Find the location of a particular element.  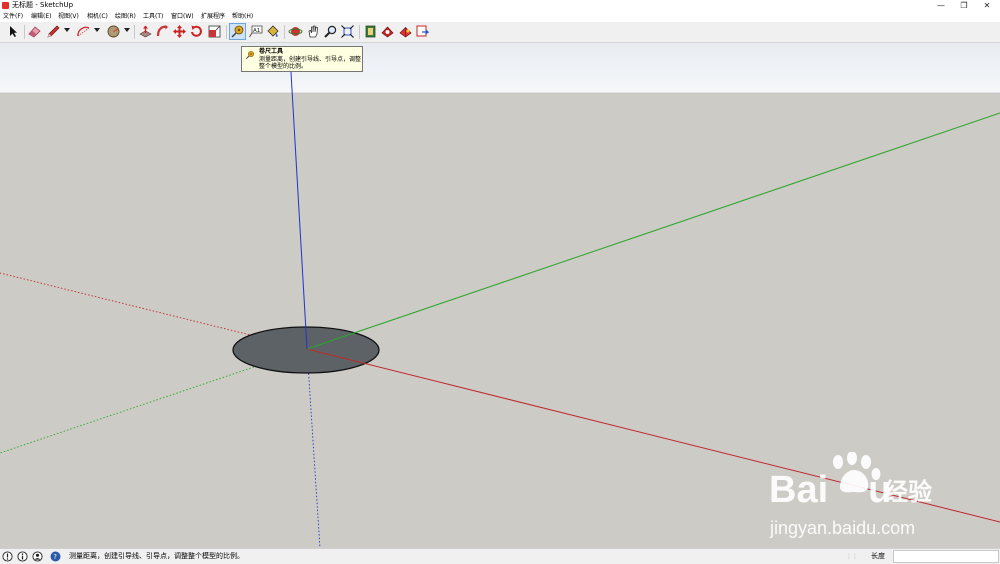

menu-view: 视图(V) is located at coordinates (68, 17).